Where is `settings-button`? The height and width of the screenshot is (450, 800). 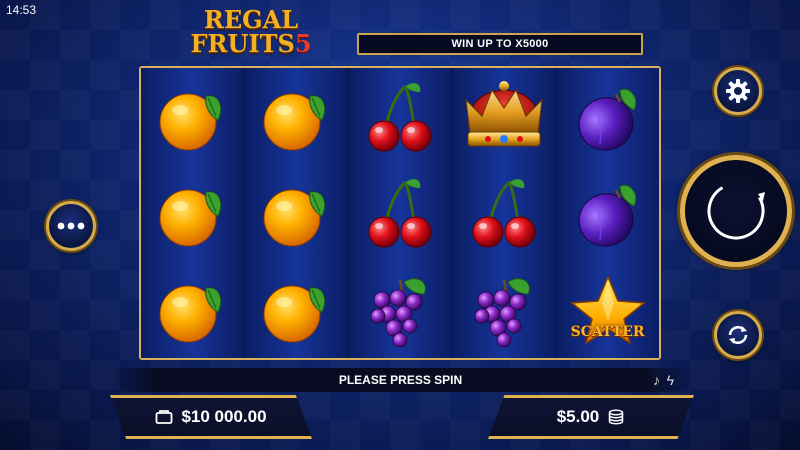 settings-button is located at coordinates (738, 91).